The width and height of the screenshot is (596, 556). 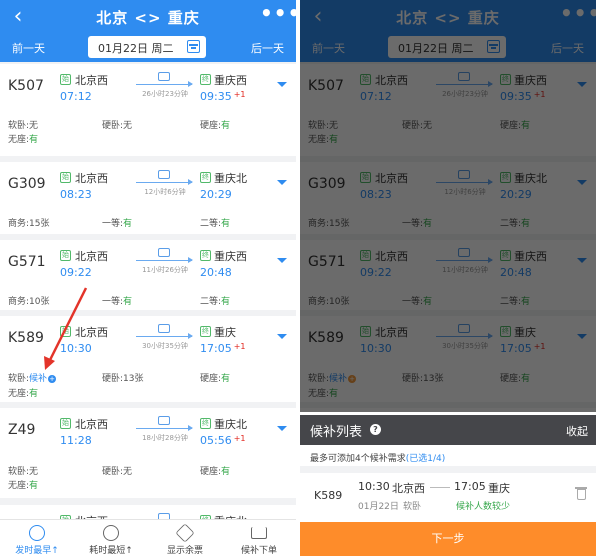 What do you see at coordinates (148, 18) in the screenshot?
I see `route-title: 北京 <> 重庆` at bounding box center [148, 18].